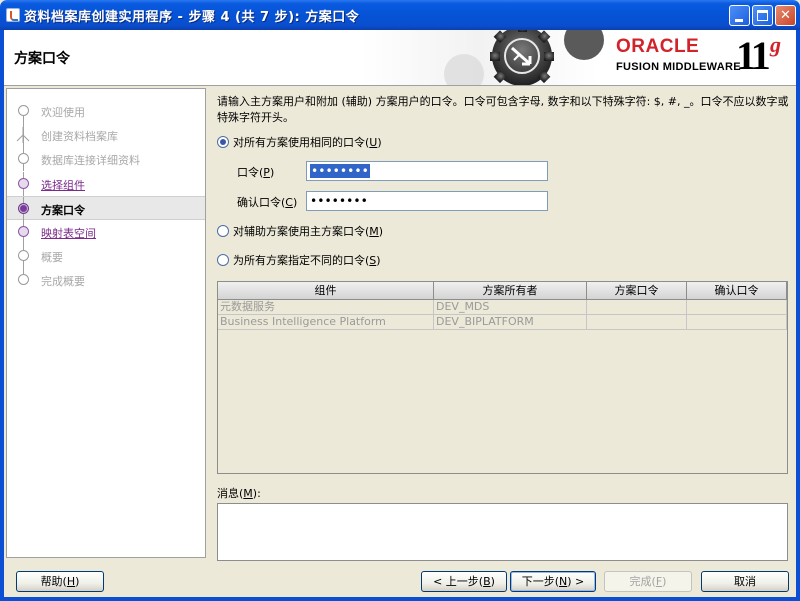 The image size is (800, 601). Describe the element at coordinates (223, 231) in the screenshot. I see `radio-aux-use-main` at that location.